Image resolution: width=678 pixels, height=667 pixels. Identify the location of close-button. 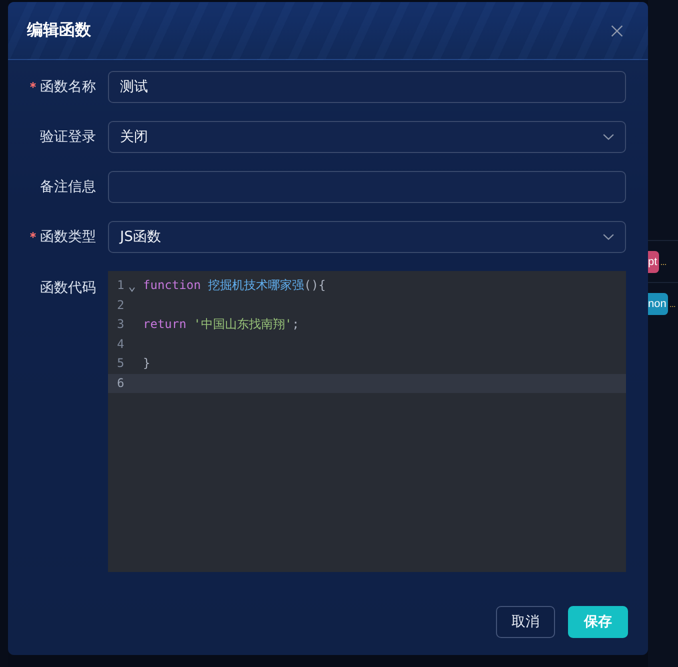
(617, 30).